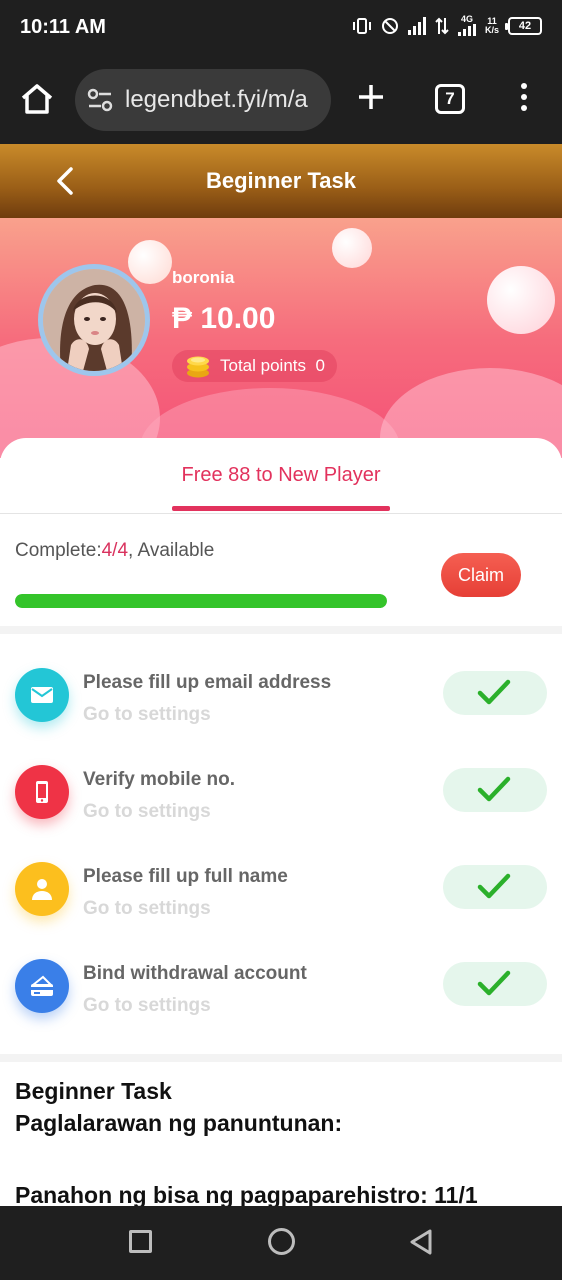 The width and height of the screenshot is (562, 1280). I want to click on network-type-label: 4G, so click(466, 19).